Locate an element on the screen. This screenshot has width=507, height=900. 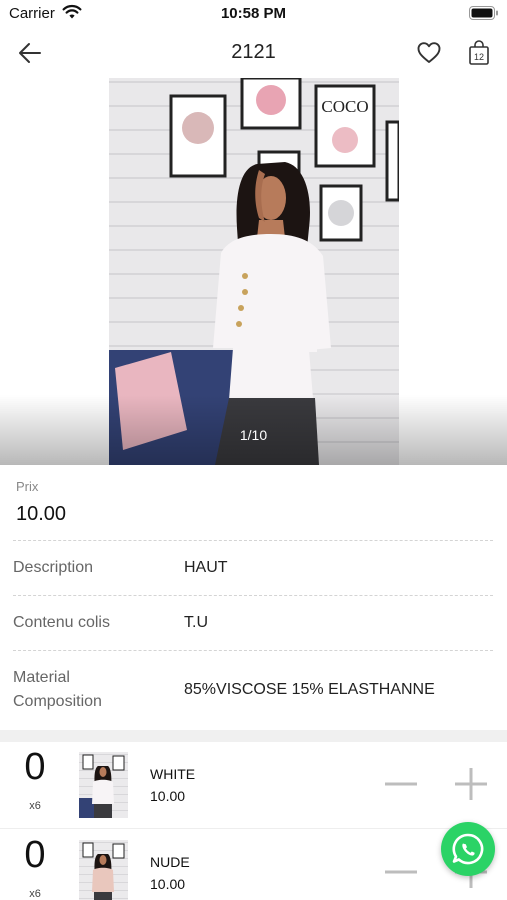
variant-separator is located at coordinates (253, 828).